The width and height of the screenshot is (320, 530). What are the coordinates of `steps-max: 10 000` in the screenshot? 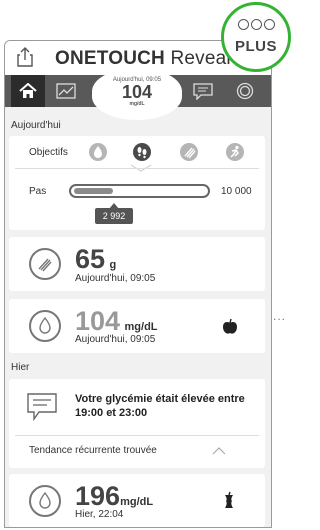 It's located at (236, 191).